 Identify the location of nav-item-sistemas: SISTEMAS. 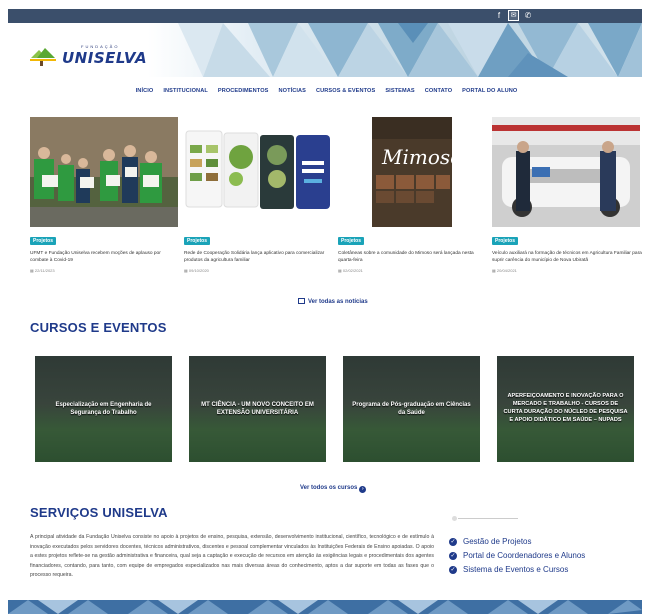
(399, 91).